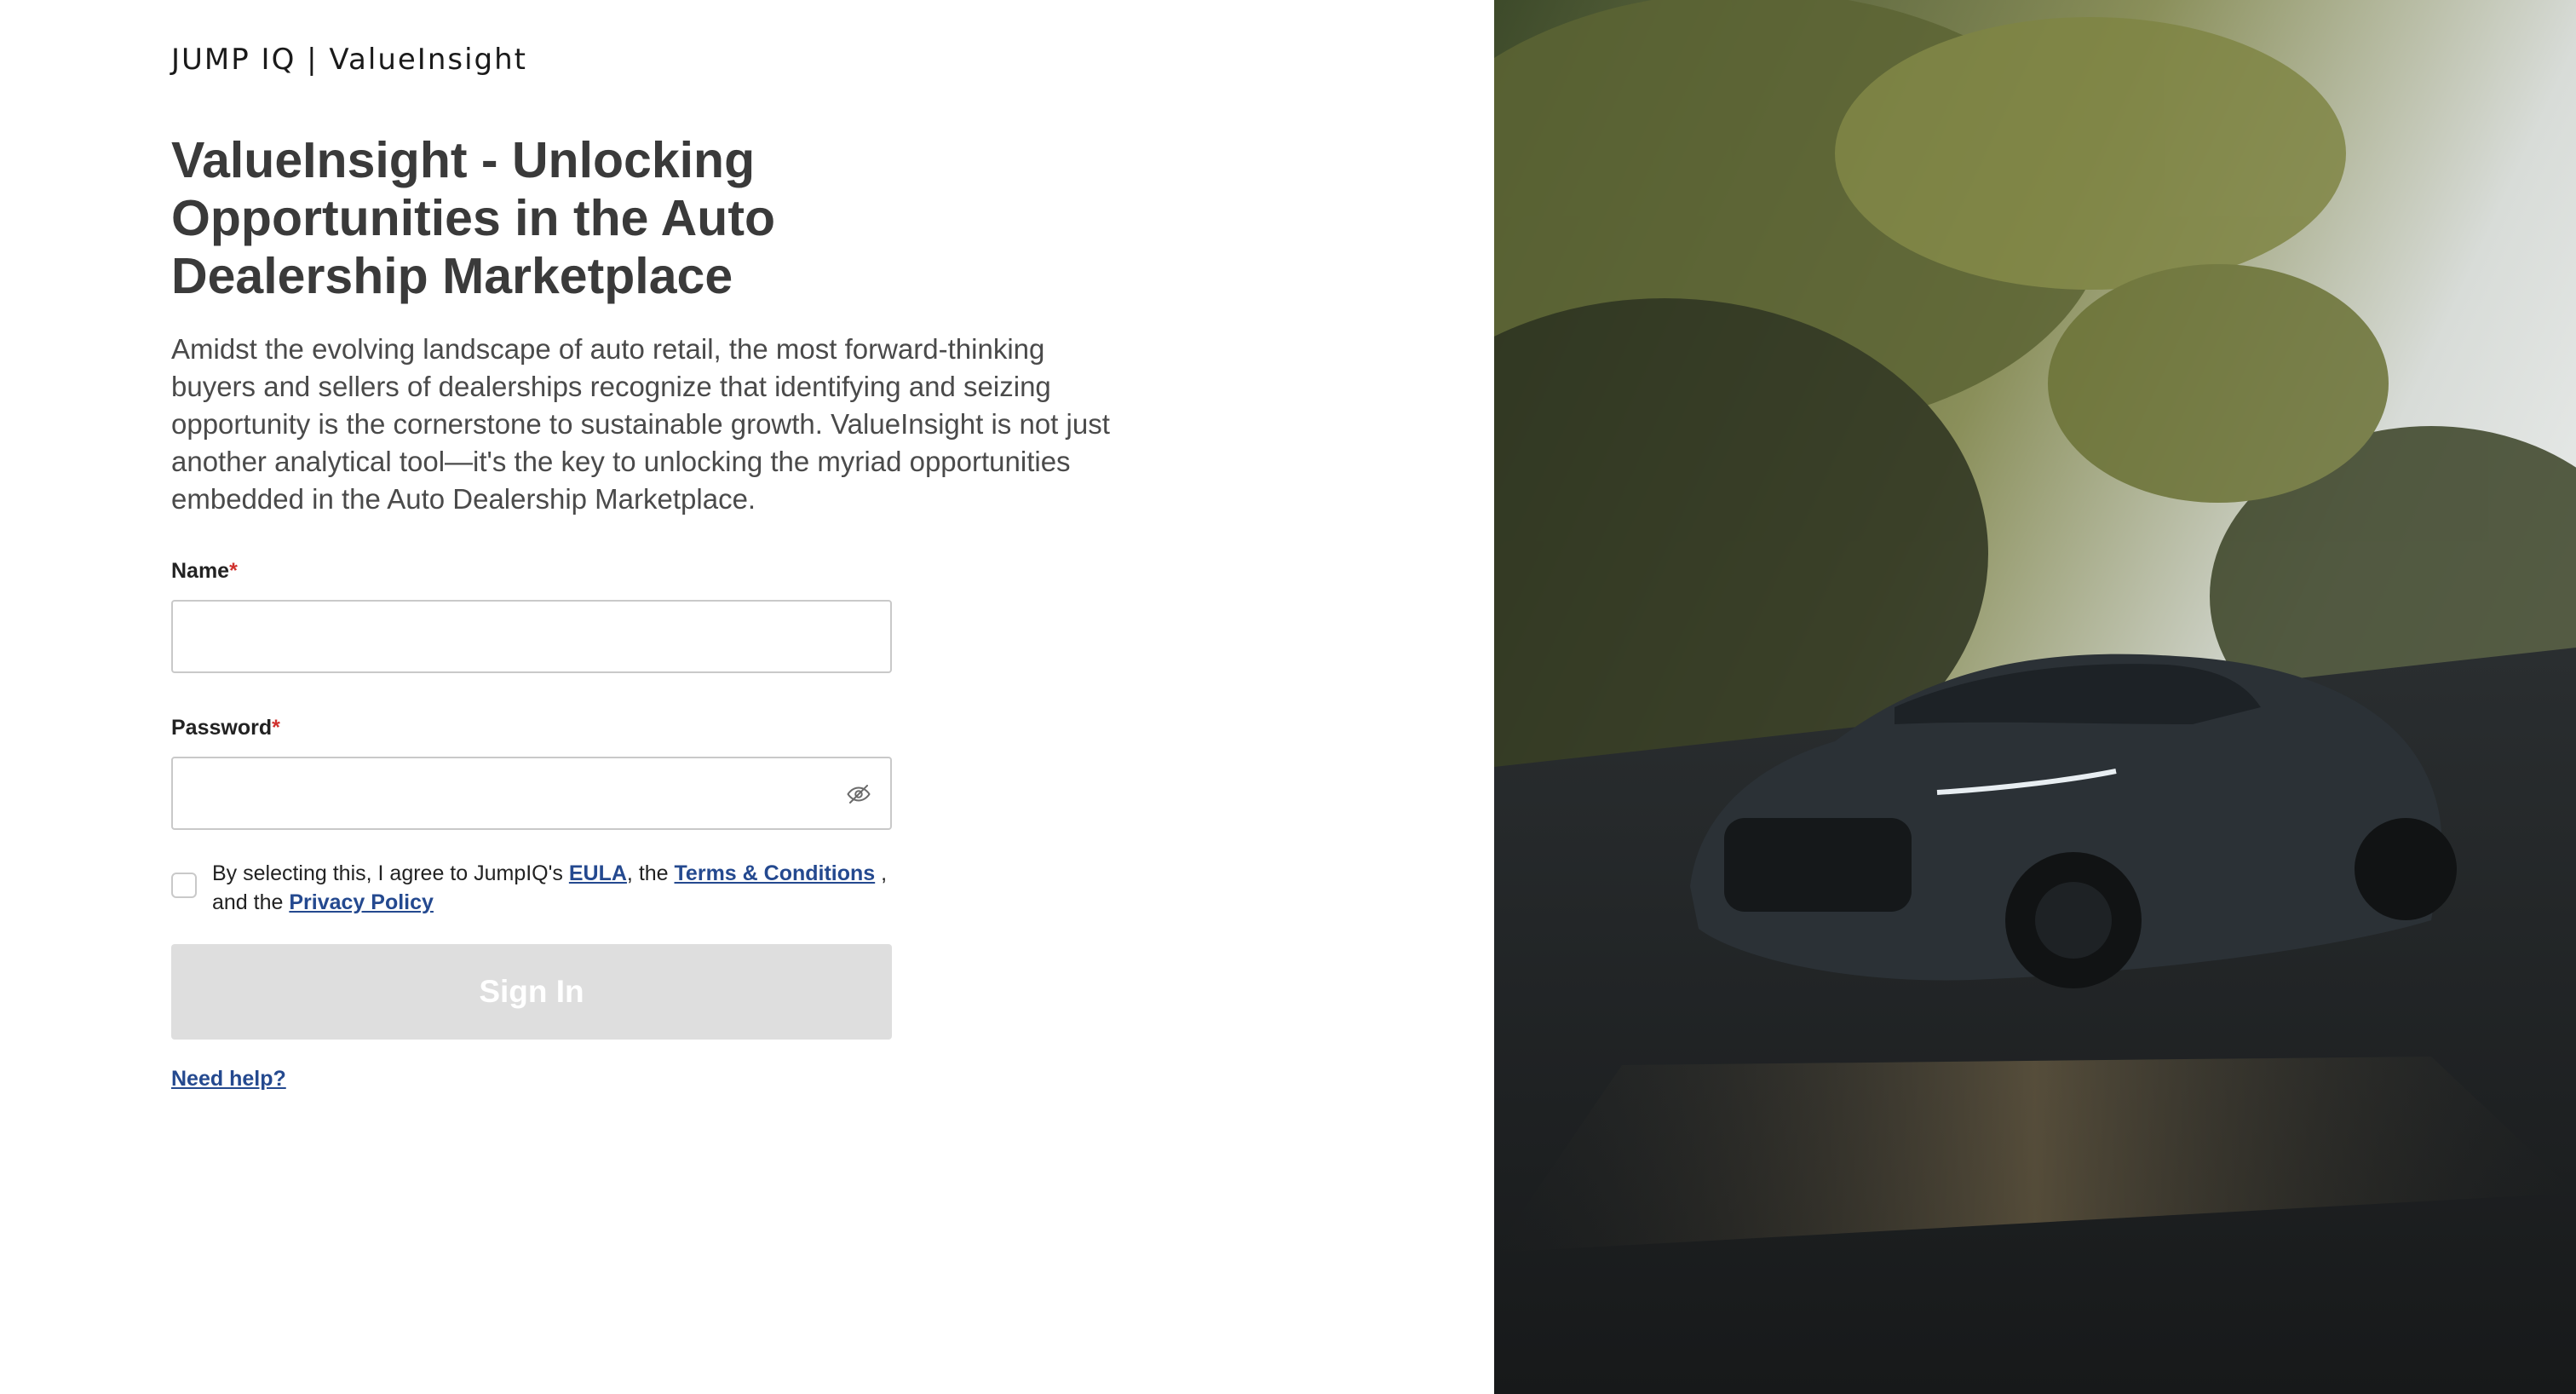 The height and width of the screenshot is (1394, 2576). Describe the element at coordinates (391, 873) in the screenshot. I see `agree-prefix: By selecting this, I agree to JumpIQ's` at that location.